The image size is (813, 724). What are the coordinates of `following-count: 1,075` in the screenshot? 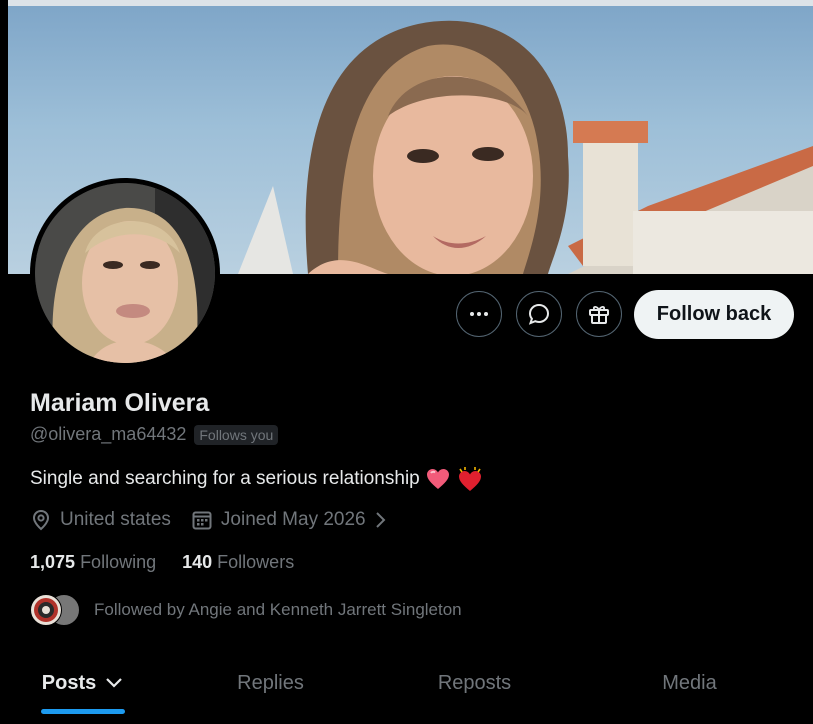 It's located at (53, 562).